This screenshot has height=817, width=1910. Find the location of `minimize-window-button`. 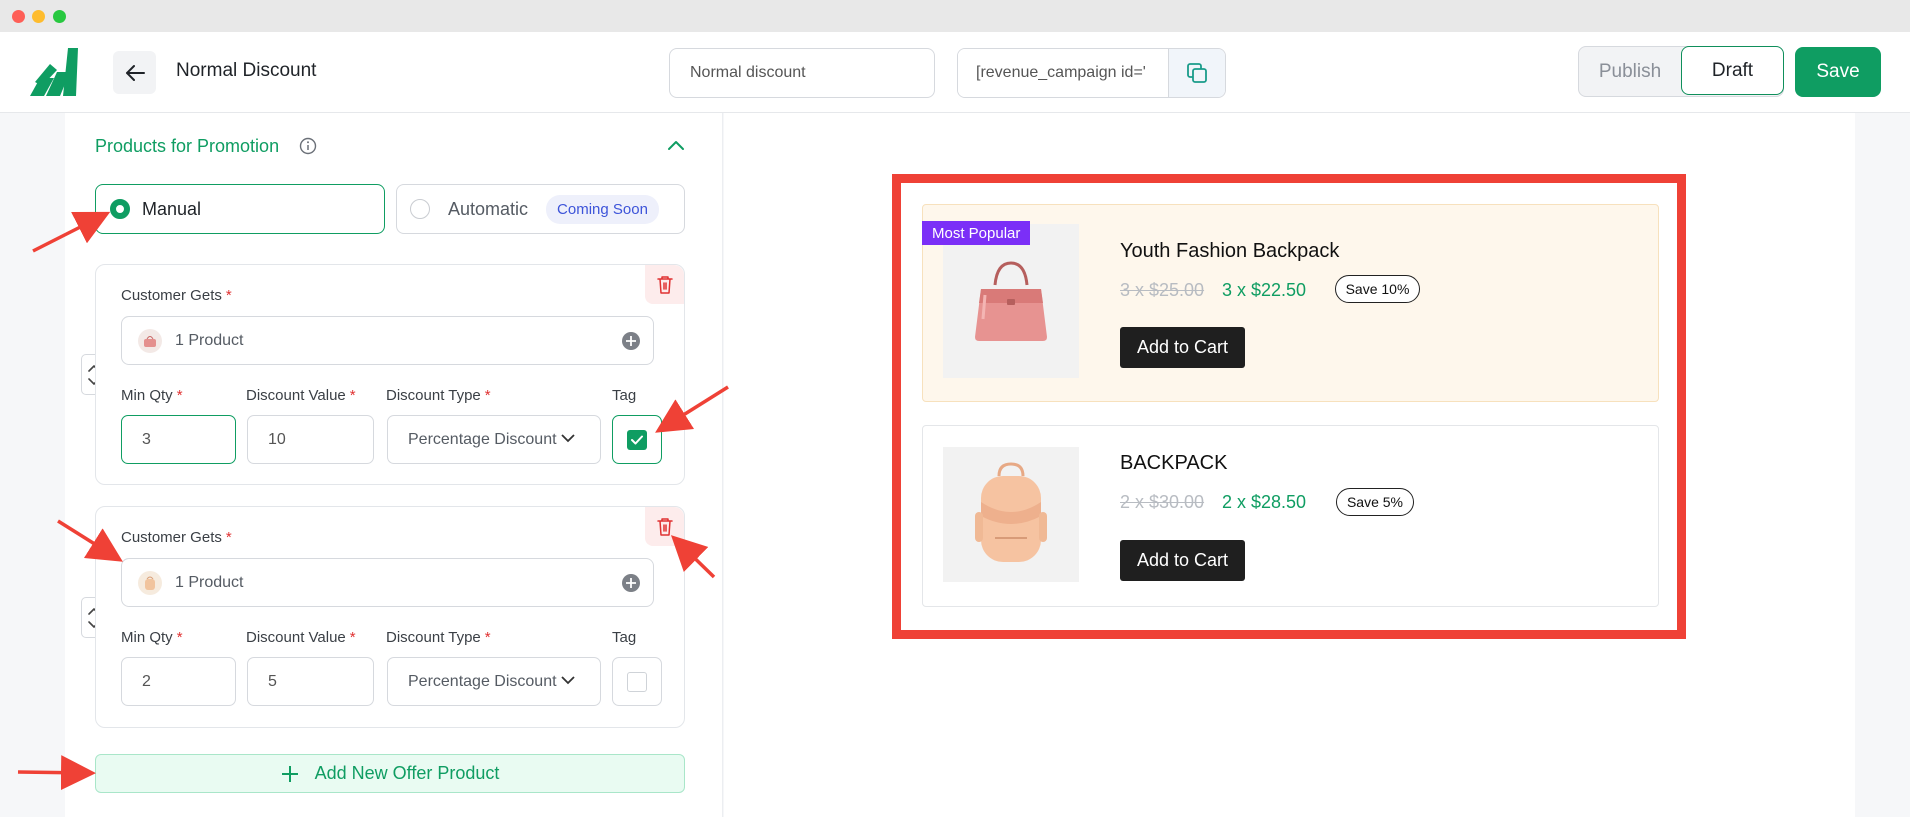

minimize-window-button is located at coordinates (38, 16).